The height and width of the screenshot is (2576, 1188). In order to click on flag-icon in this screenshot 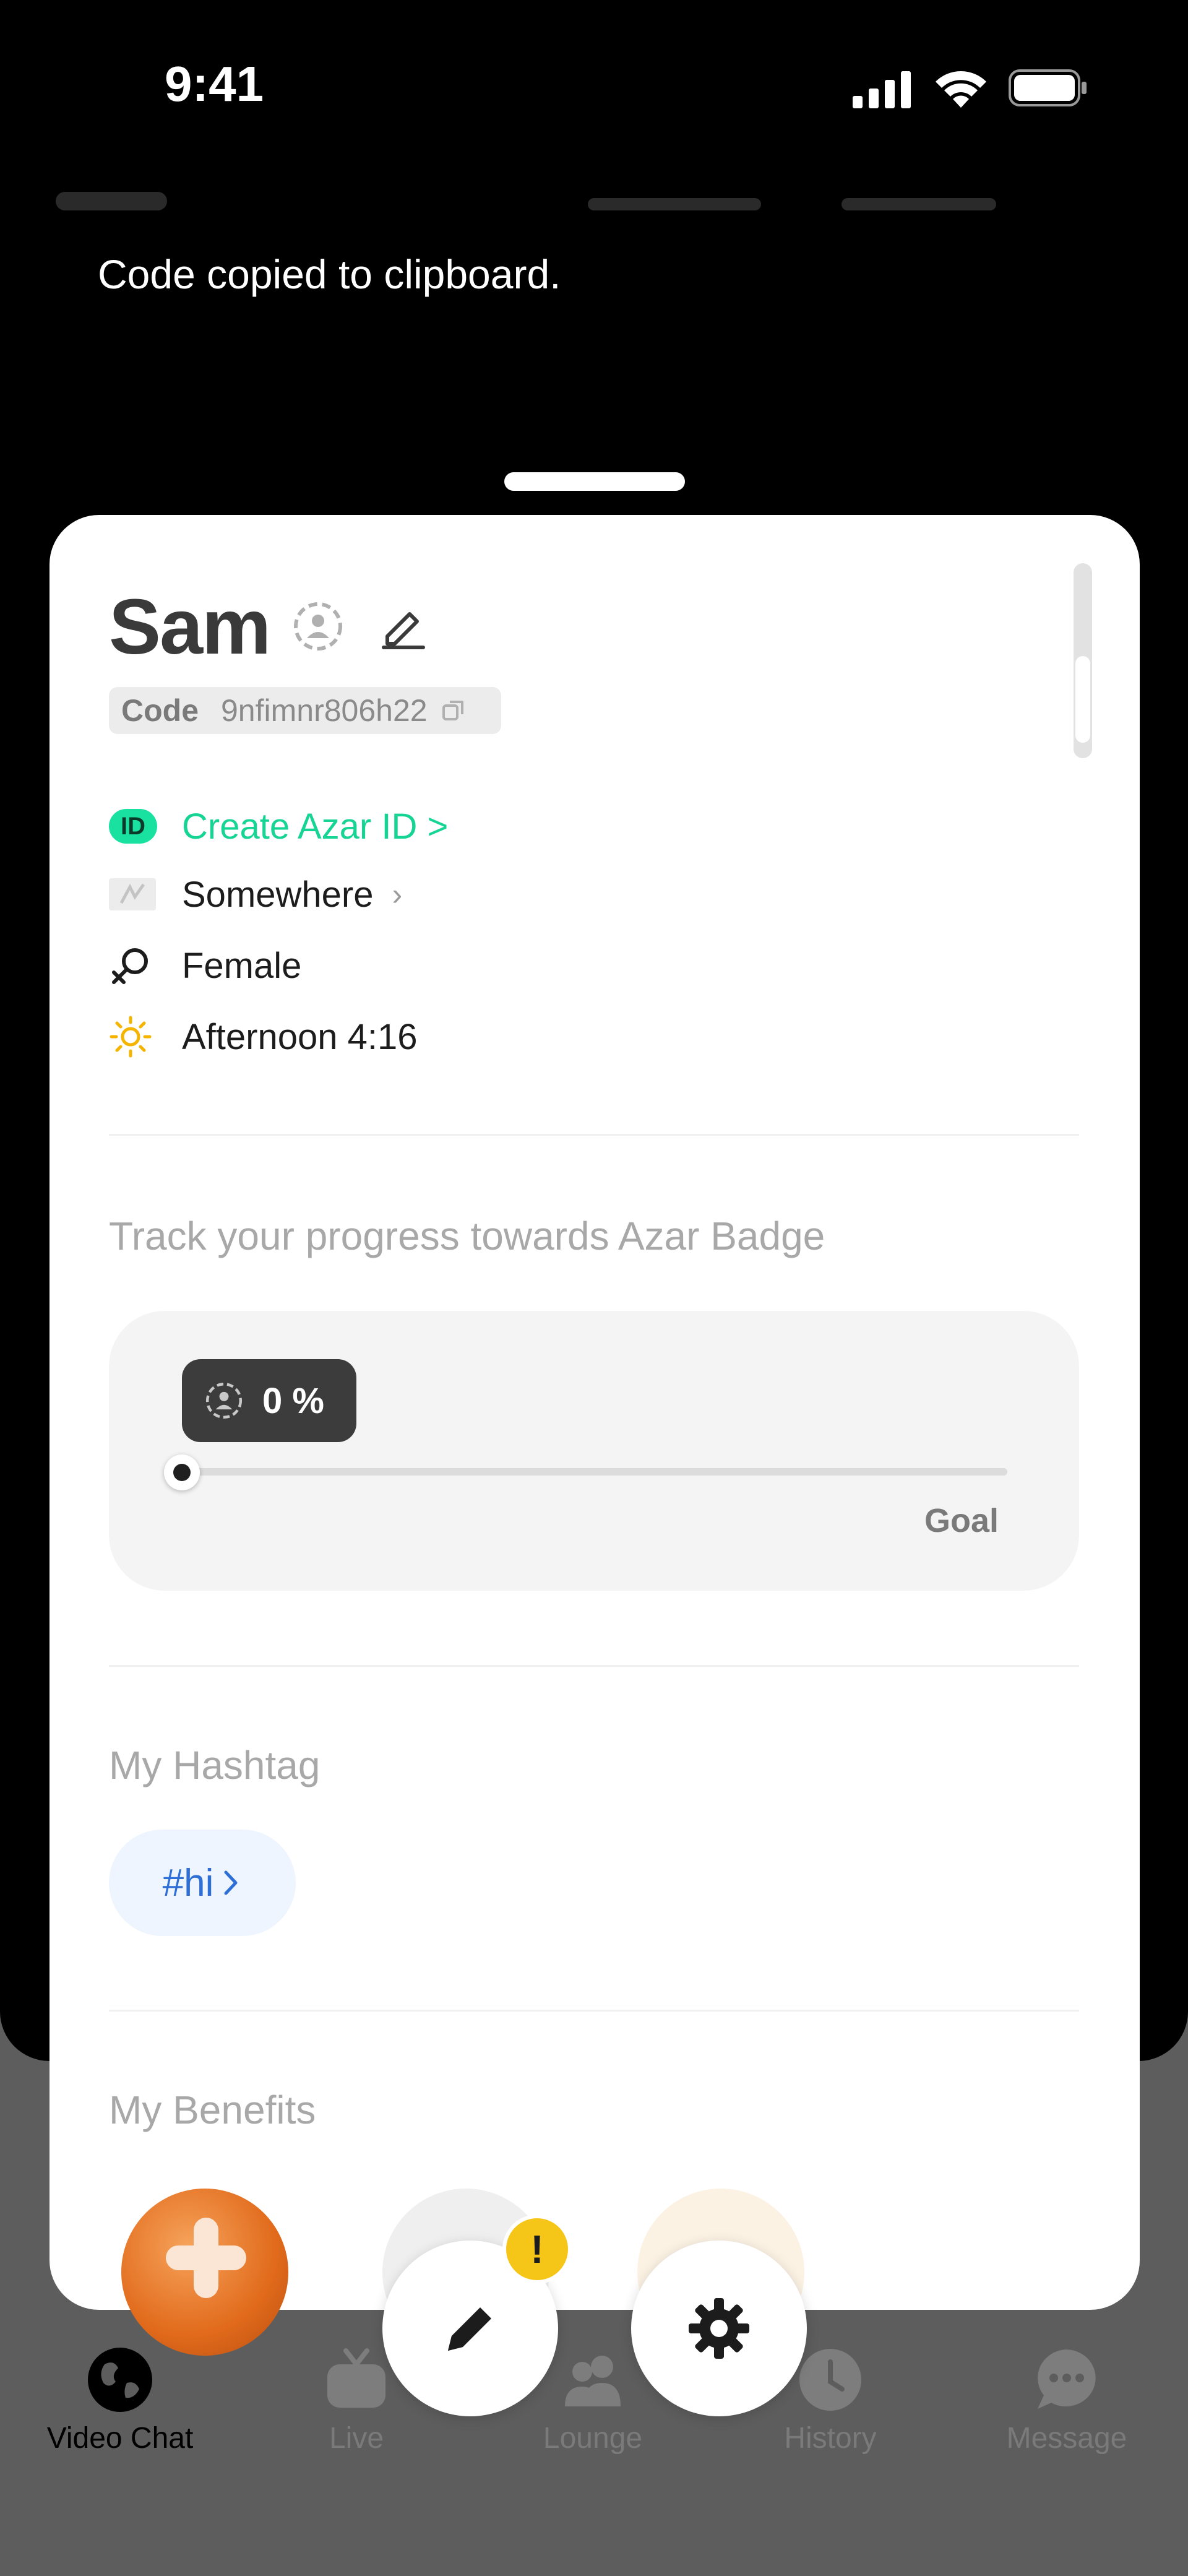, I will do `click(132, 894)`.